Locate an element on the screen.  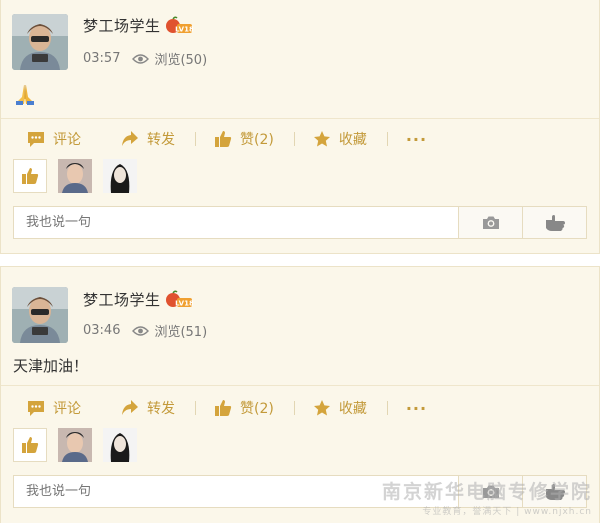
praying-hands-icon is located at coordinates (25, 95).